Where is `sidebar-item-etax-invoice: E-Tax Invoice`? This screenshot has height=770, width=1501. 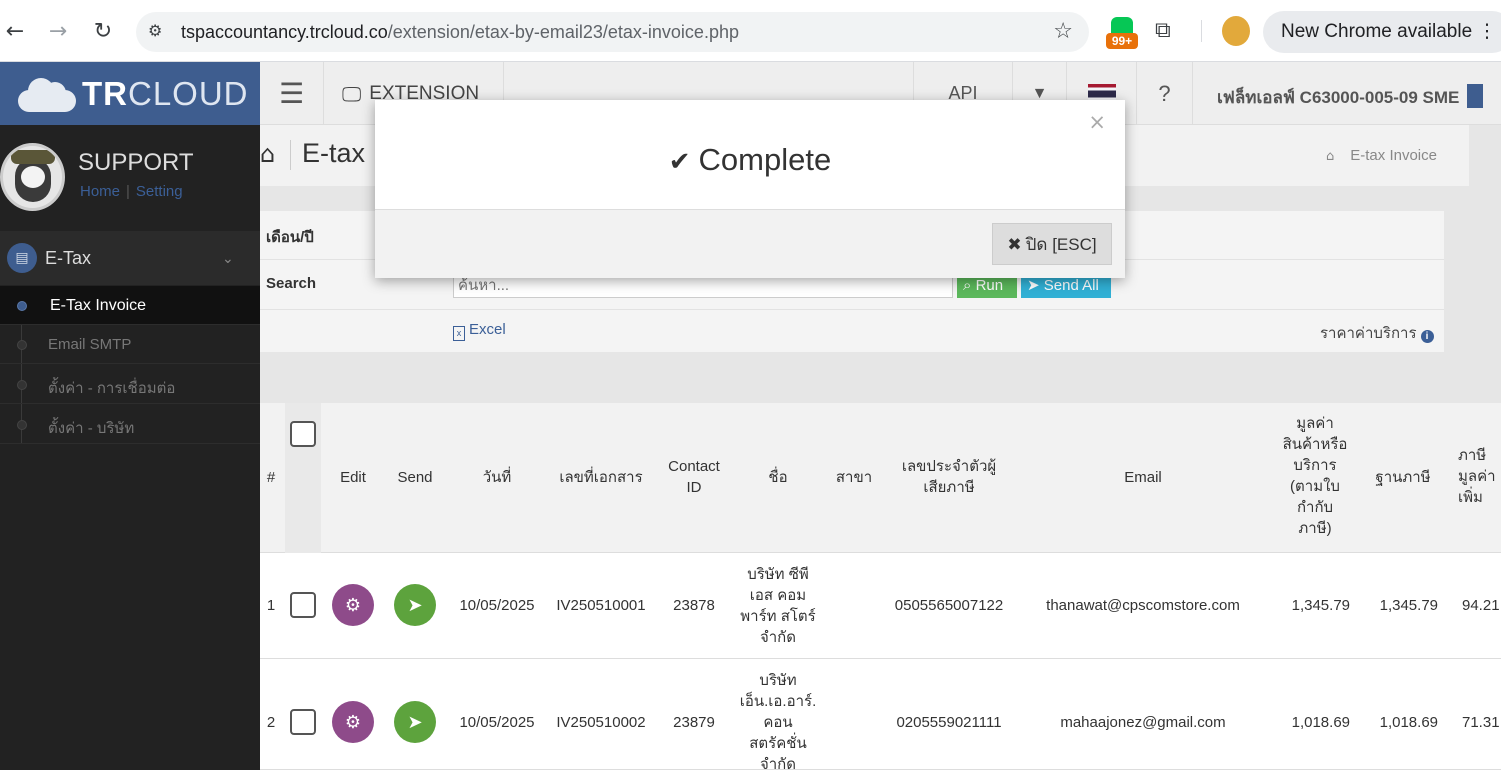
sidebar-item-etax-invoice: E-Tax Invoice is located at coordinates (130, 305).